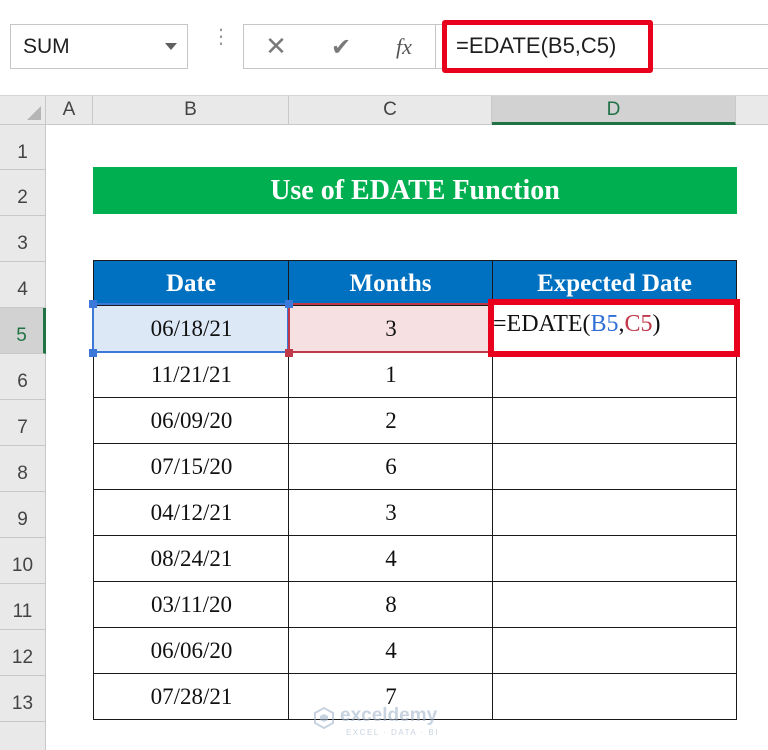  What do you see at coordinates (23, 515) in the screenshot?
I see `row-header-9: 9` at bounding box center [23, 515].